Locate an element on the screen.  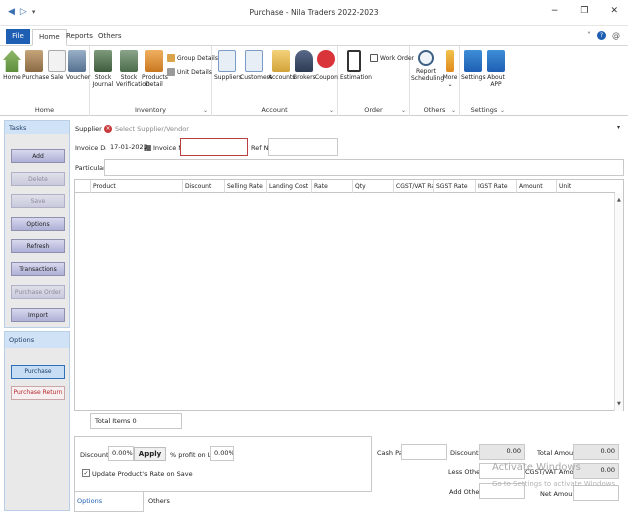
ref-no-input is located at coordinates (303, 147).